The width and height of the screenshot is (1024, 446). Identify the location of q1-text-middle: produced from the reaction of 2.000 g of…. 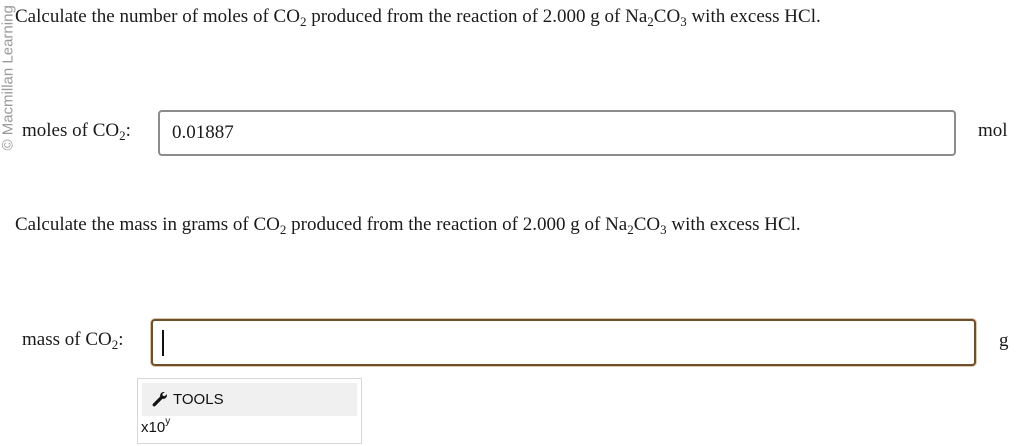
(477, 16).